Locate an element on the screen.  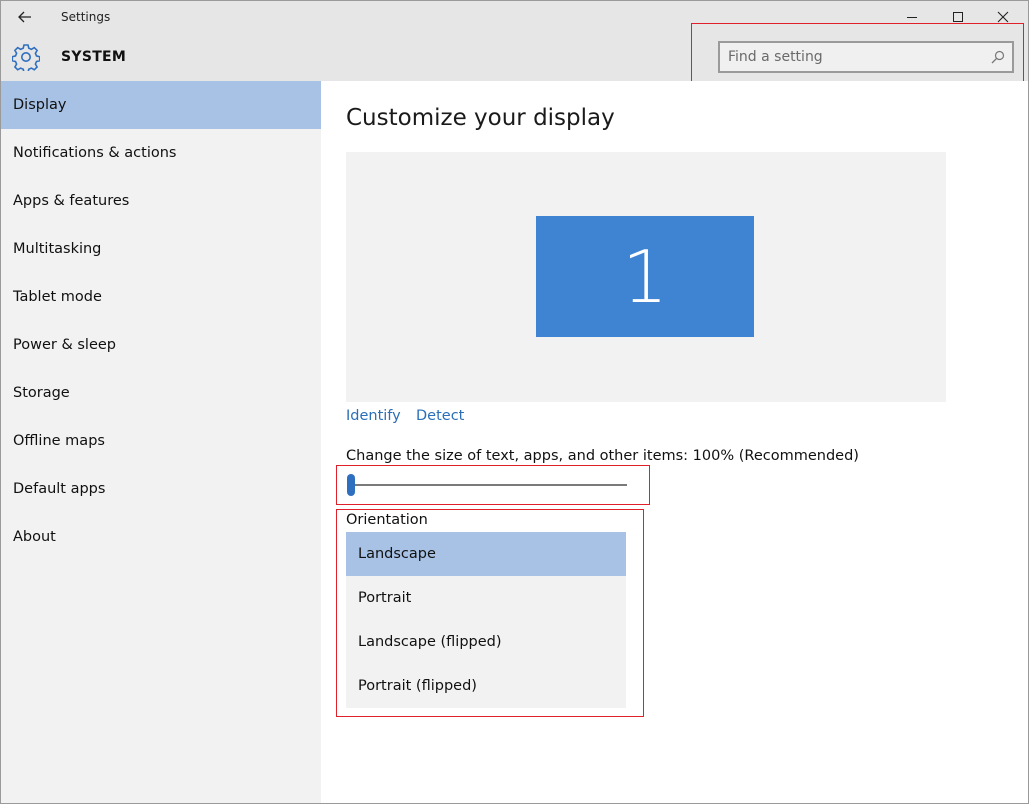
sidebar-item-label: Tablet mode is located at coordinates (57, 297).